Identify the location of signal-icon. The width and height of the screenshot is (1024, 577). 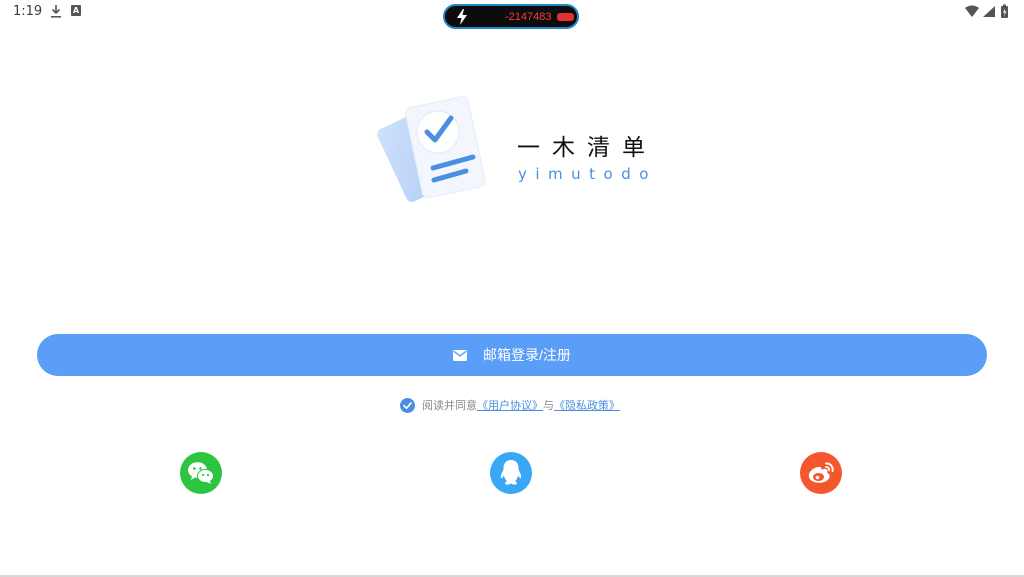
(989, 11).